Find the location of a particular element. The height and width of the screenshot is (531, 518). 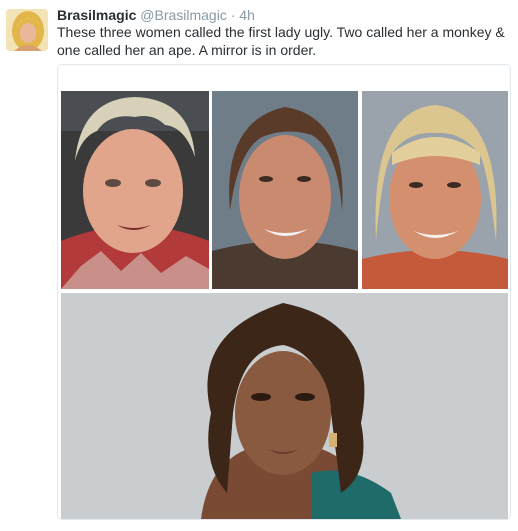

avatar is located at coordinates (27, 30).